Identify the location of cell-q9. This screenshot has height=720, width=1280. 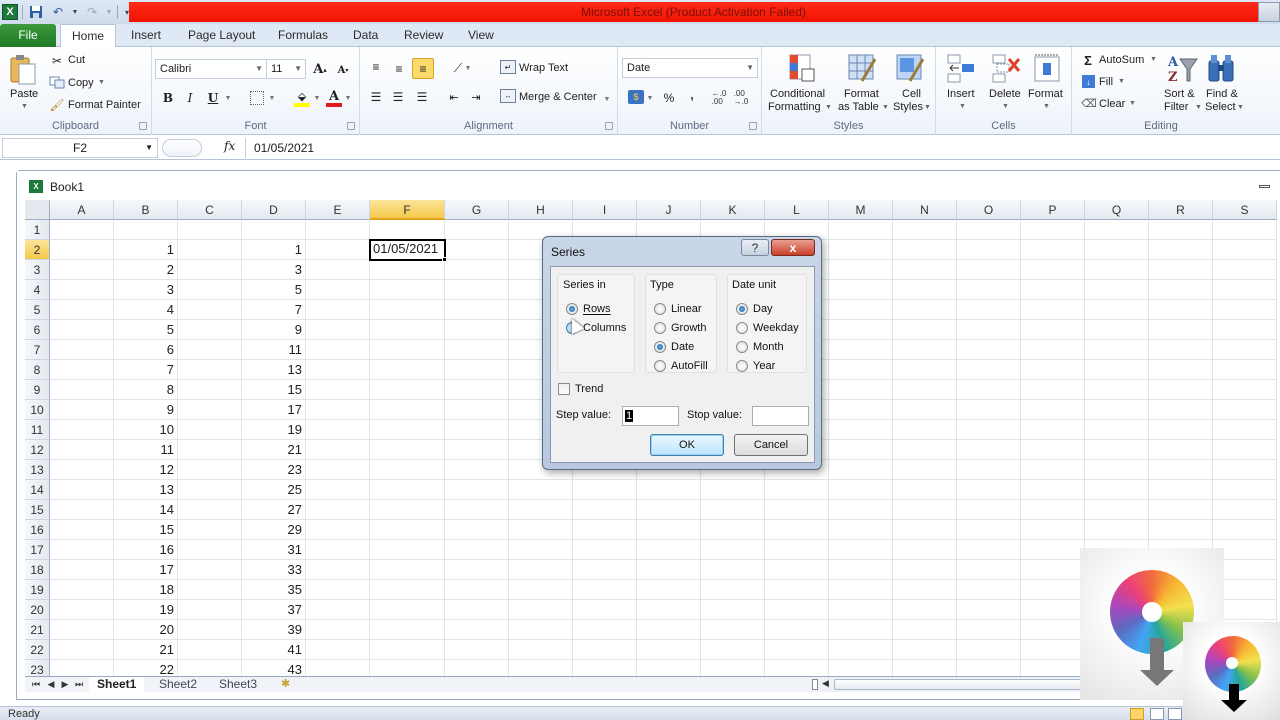
(1117, 390).